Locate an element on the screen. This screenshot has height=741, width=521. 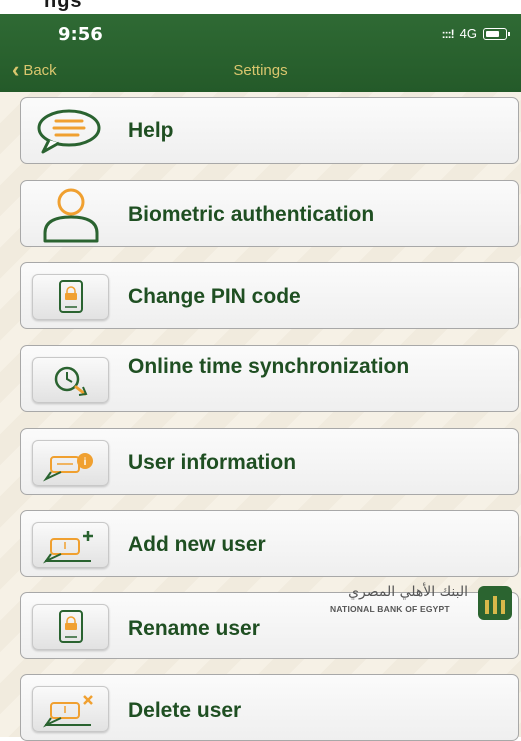
add-user-icon is located at coordinates (70, 545).